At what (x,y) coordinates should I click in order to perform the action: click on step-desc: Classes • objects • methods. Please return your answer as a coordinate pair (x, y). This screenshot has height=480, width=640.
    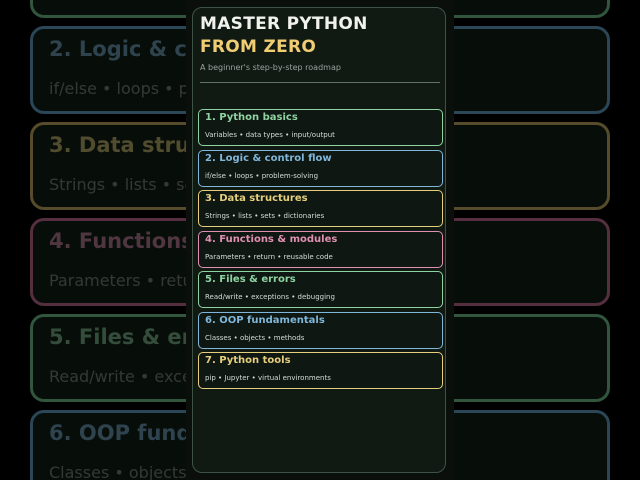
    Looking at the image, I should click on (255, 338).